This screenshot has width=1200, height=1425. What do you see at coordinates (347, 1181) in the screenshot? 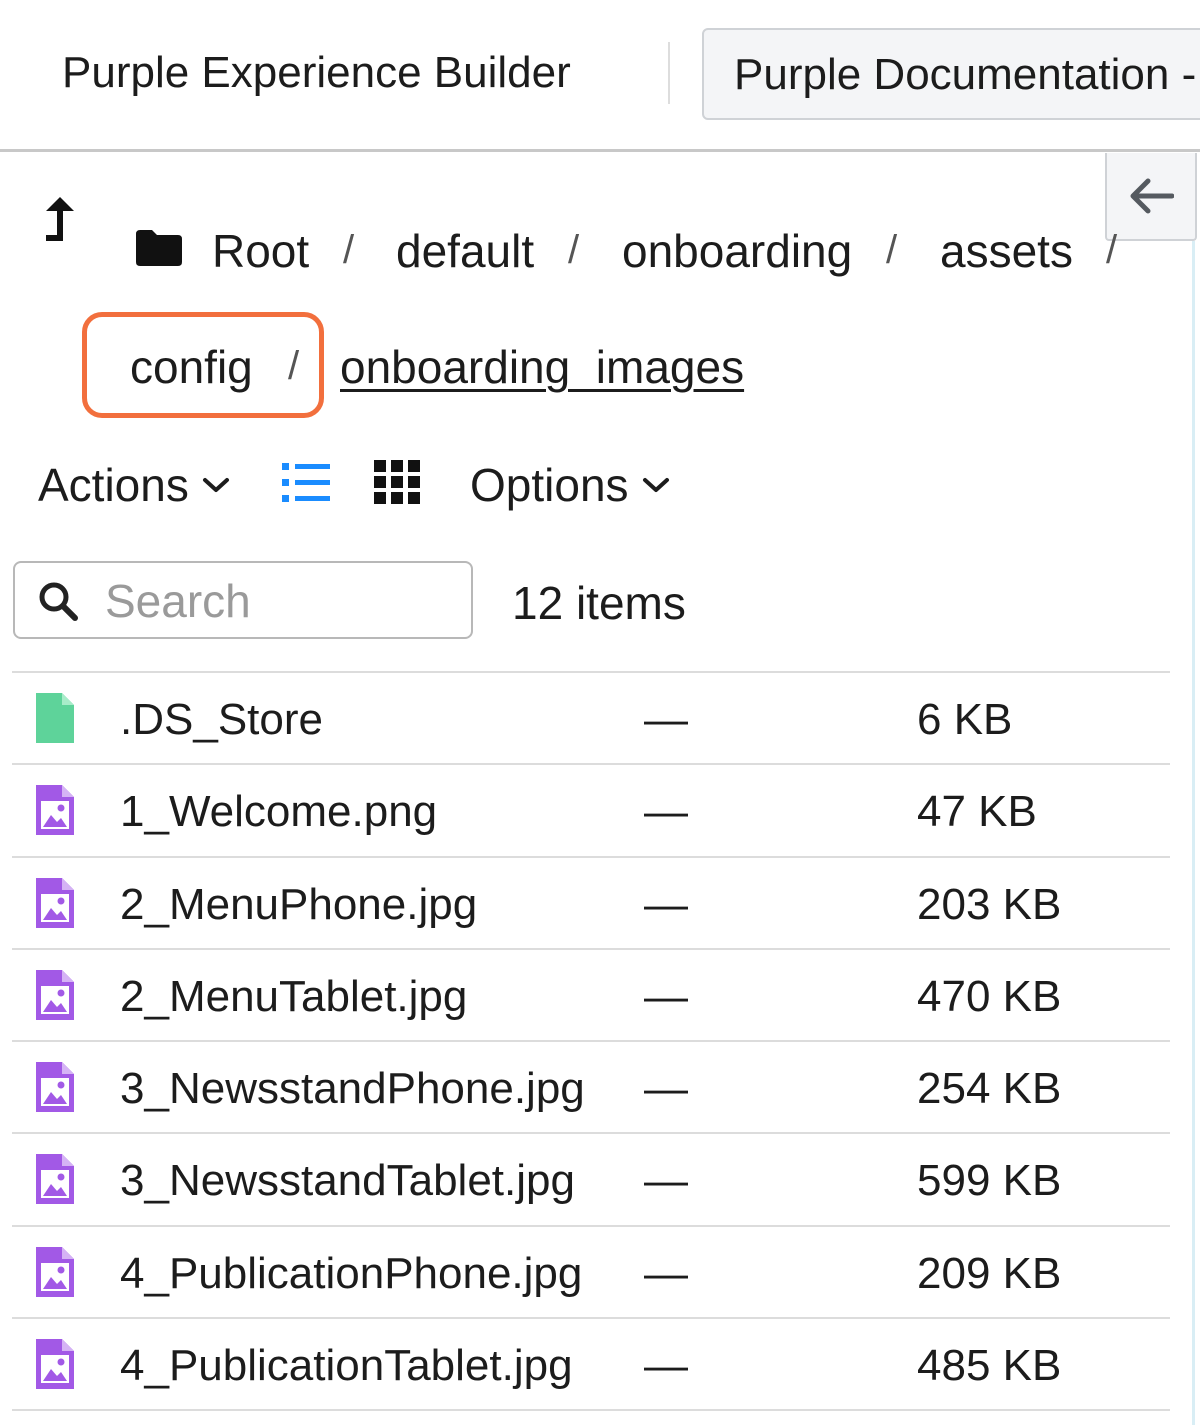
I see `file-name: 3_NewsstandTablet.jpg` at bounding box center [347, 1181].